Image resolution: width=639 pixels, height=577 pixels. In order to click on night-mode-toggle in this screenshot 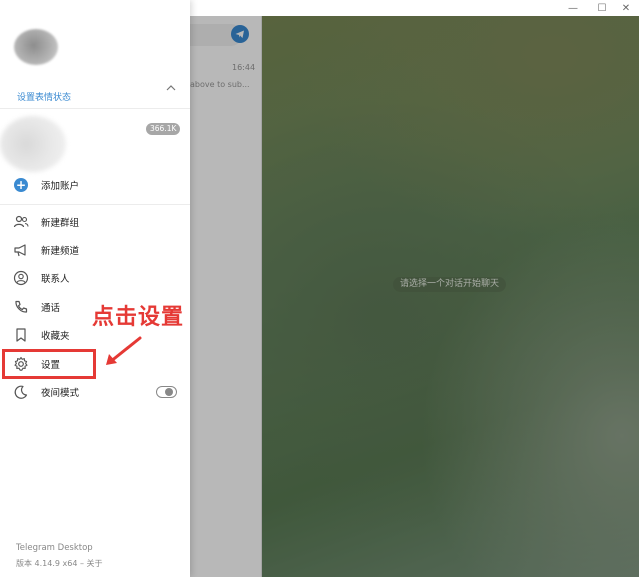, I will do `click(166, 392)`.